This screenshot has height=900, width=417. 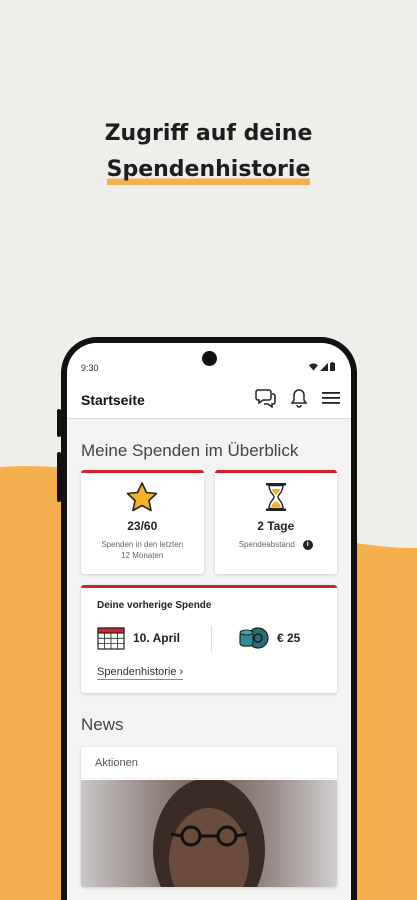 What do you see at coordinates (289, 638) in the screenshot?
I see `previous-donation-amount: € 25` at bounding box center [289, 638].